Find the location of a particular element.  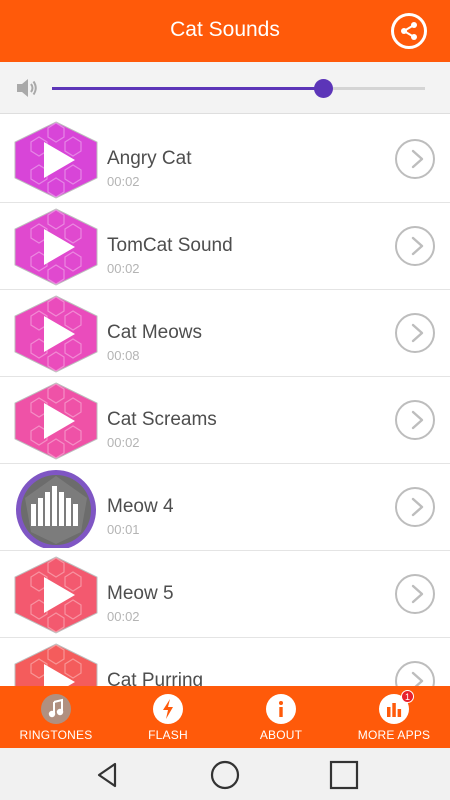

share-icon is located at coordinates (409, 31).